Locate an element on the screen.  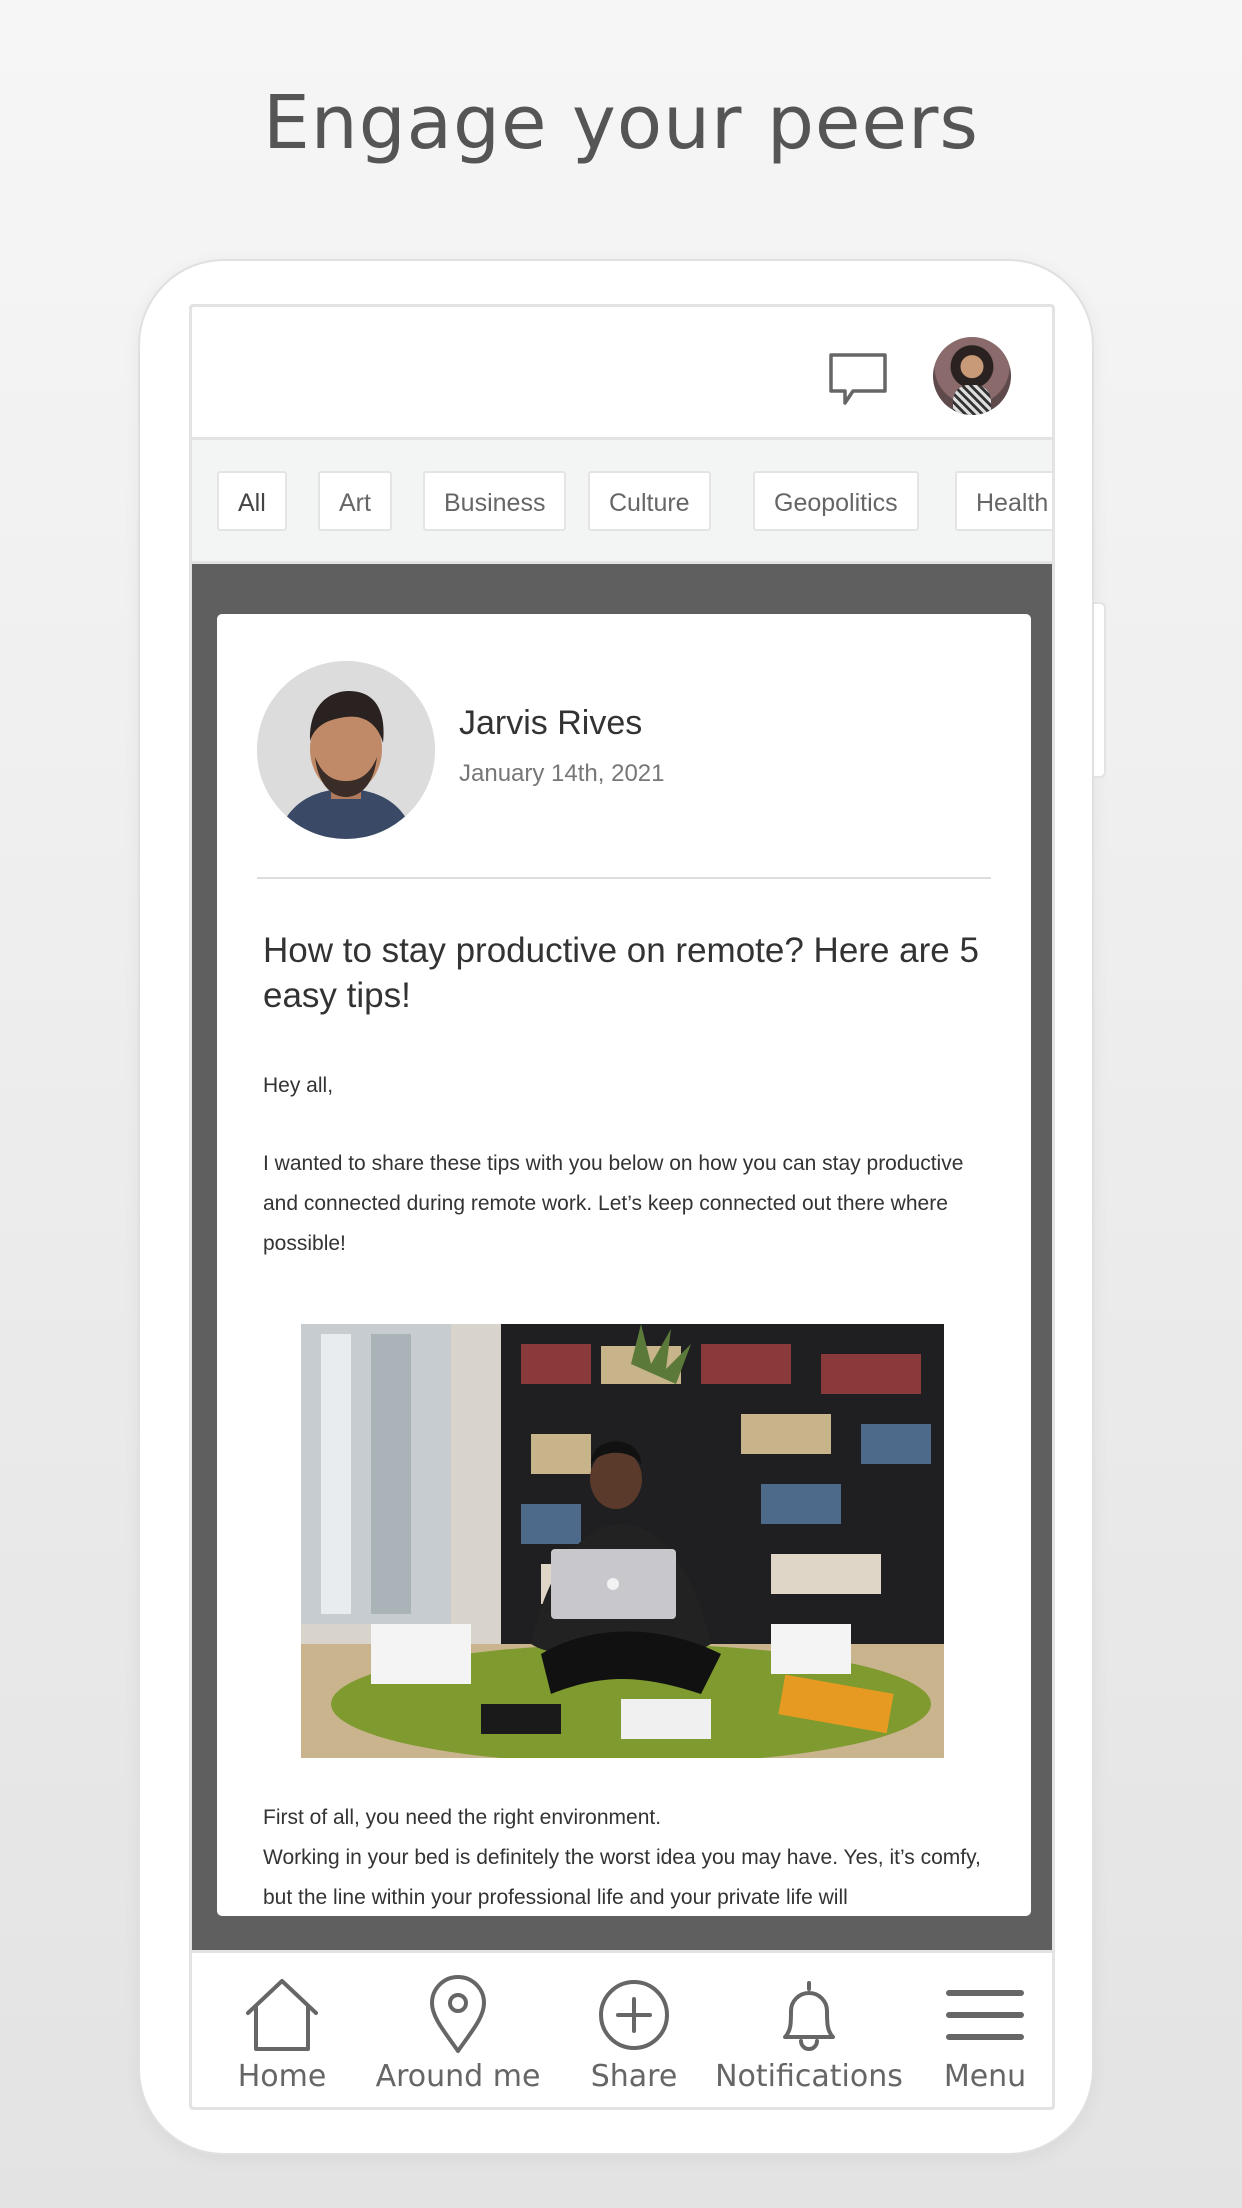
author-name: Jarvis Rives is located at coordinates (550, 723).